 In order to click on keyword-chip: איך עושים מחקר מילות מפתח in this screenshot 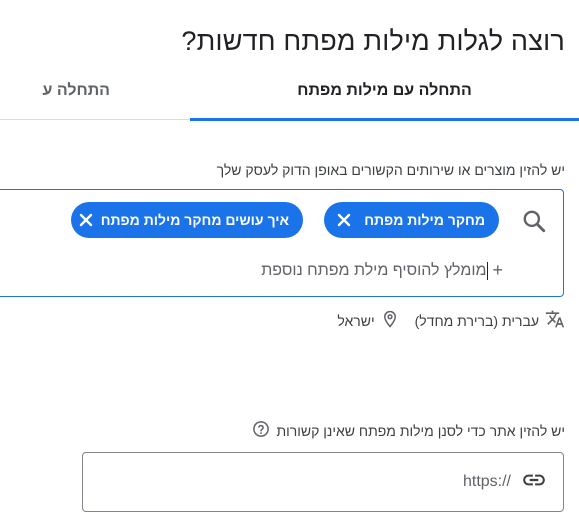, I will do `click(187, 220)`.